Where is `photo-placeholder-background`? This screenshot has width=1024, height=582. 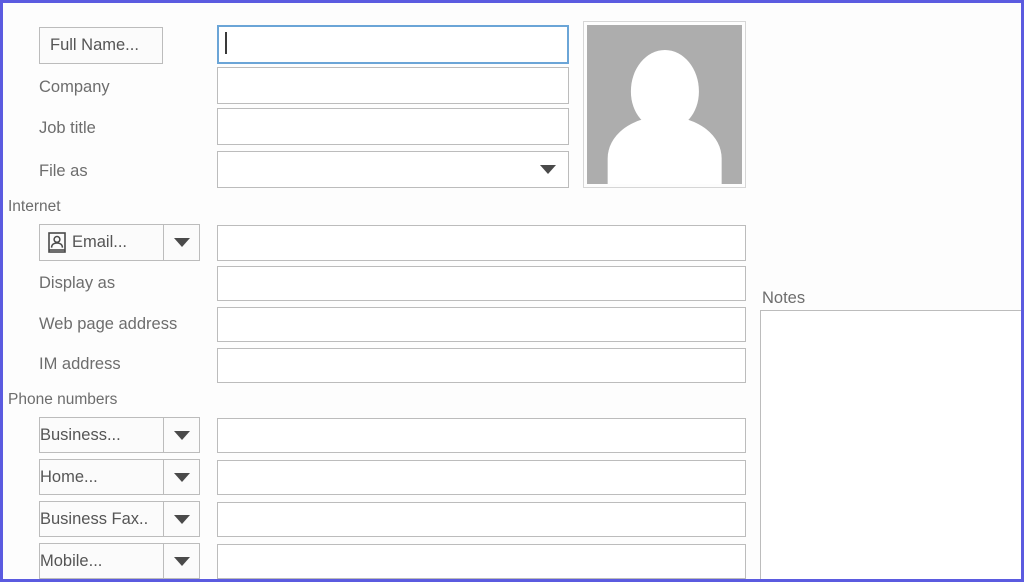 photo-placeholder-background is located at coordinates (664, 104).